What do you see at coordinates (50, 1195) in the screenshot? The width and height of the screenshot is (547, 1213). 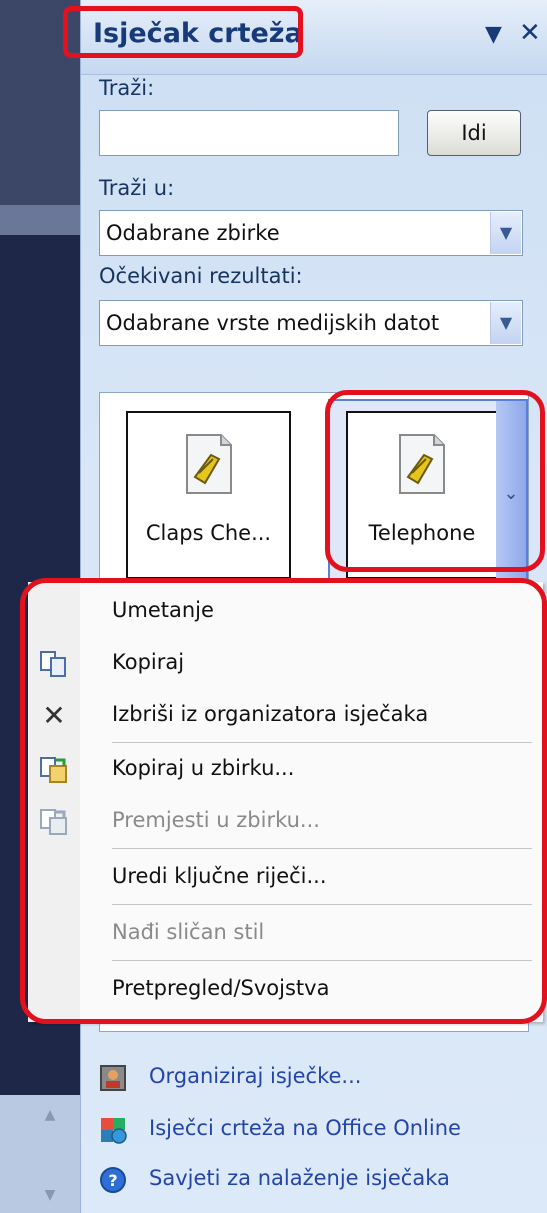 I see `scroll-down-arrow-icon: ▼` at bounding box center [50, 1195].